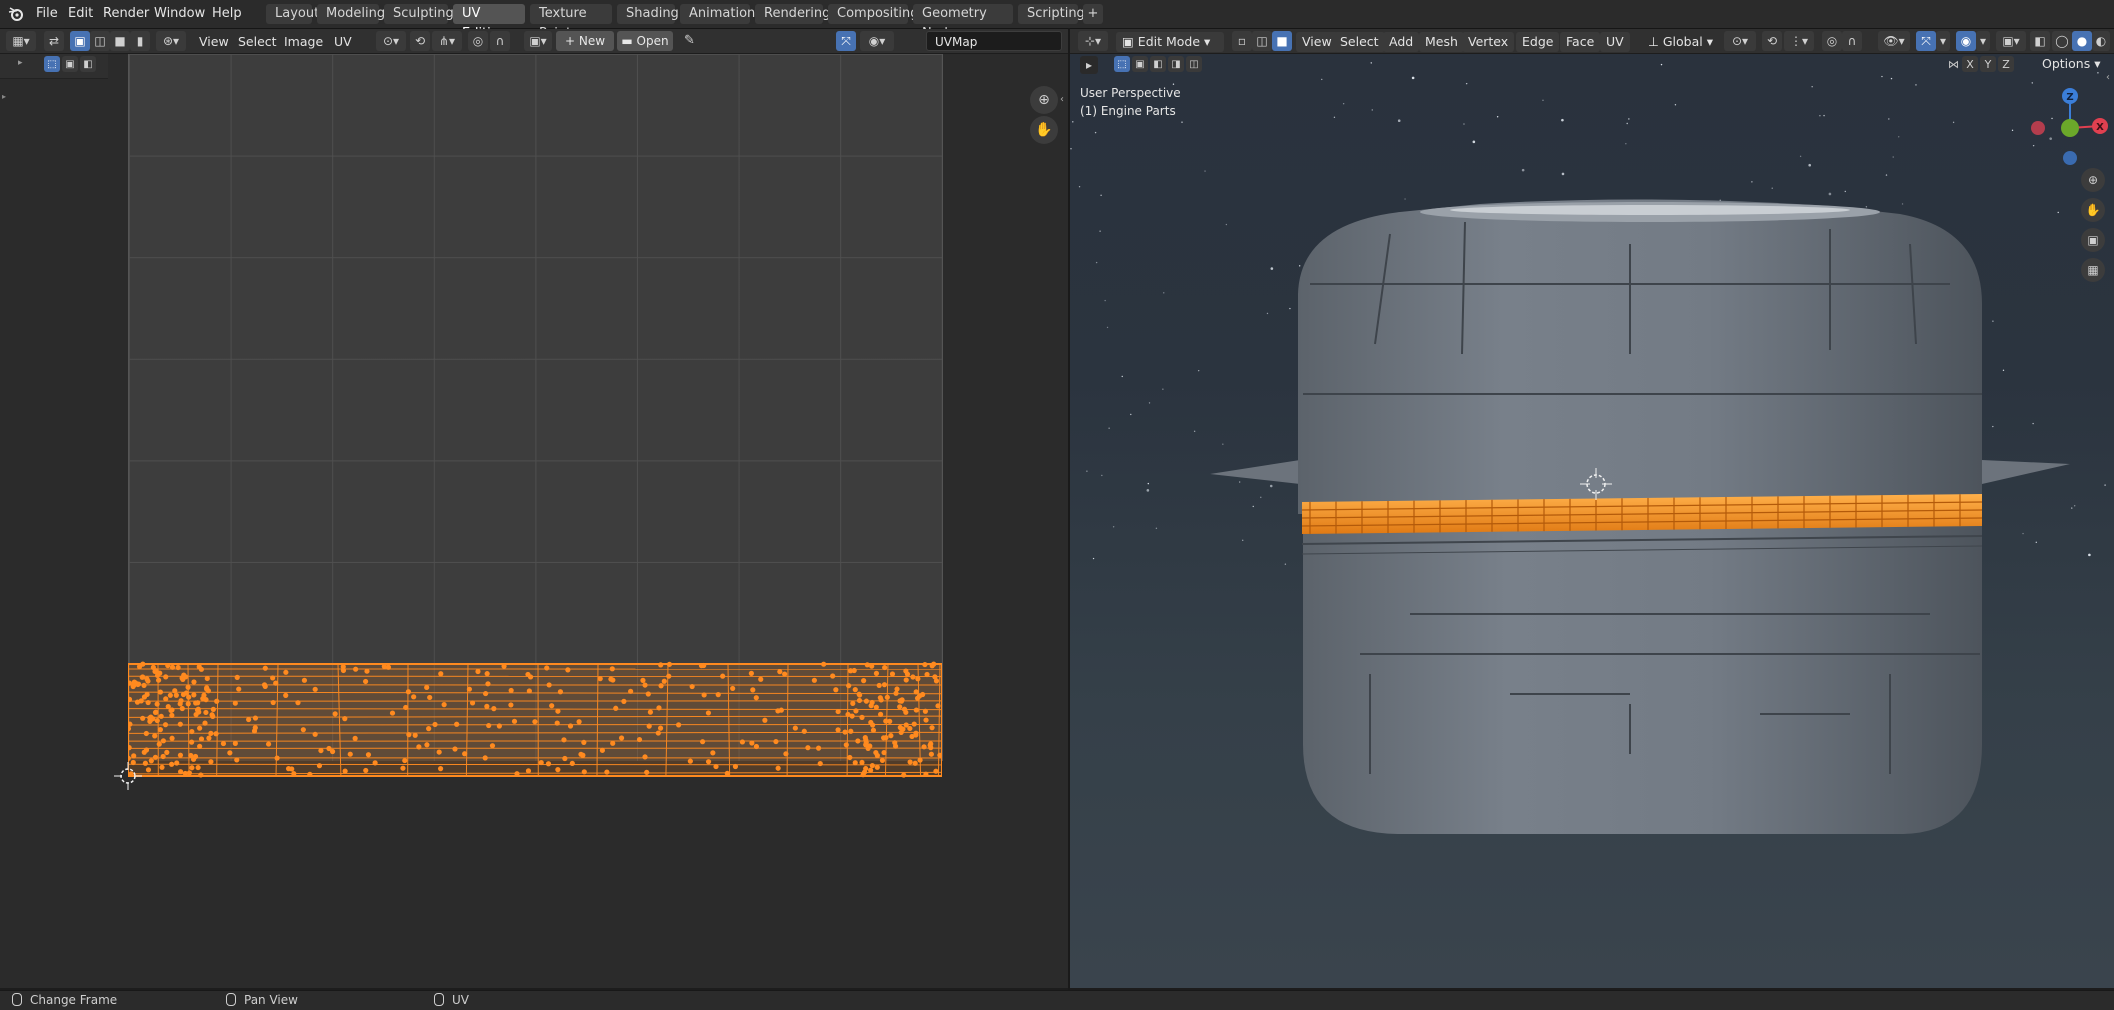 The height and width of the screenshot is (1010, 2114). I want to click on pin-icon: ✎, so click(689, 40).